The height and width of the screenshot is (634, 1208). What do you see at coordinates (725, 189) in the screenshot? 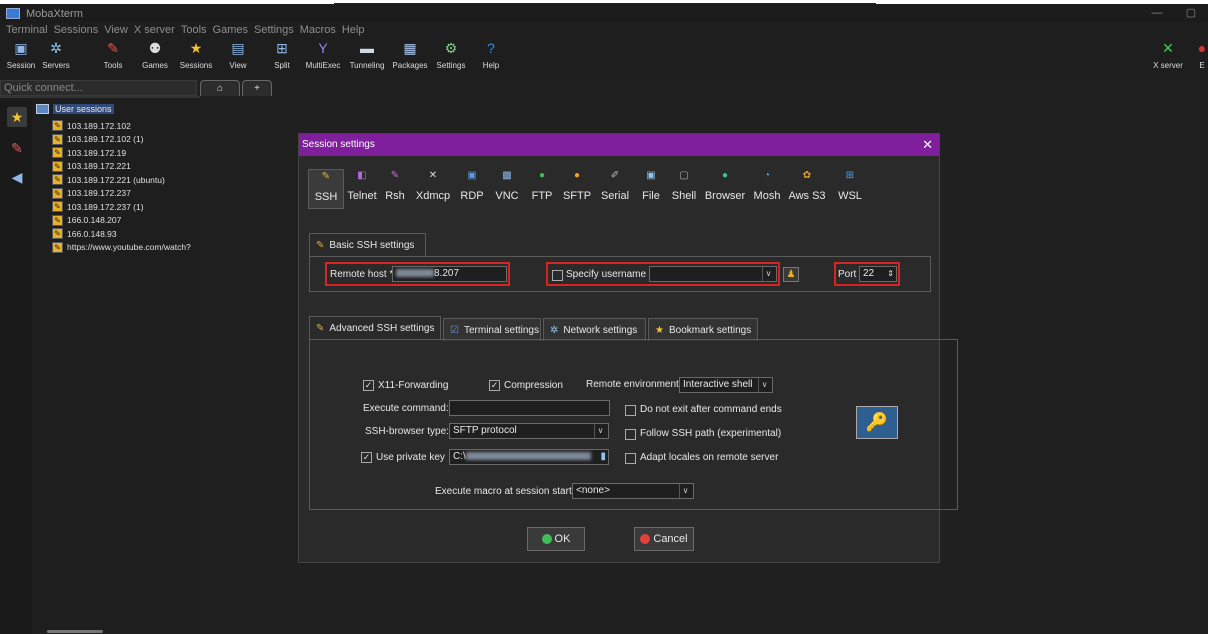
I see `protocol-browser: ● Browser` at bounding box center [725, 189].